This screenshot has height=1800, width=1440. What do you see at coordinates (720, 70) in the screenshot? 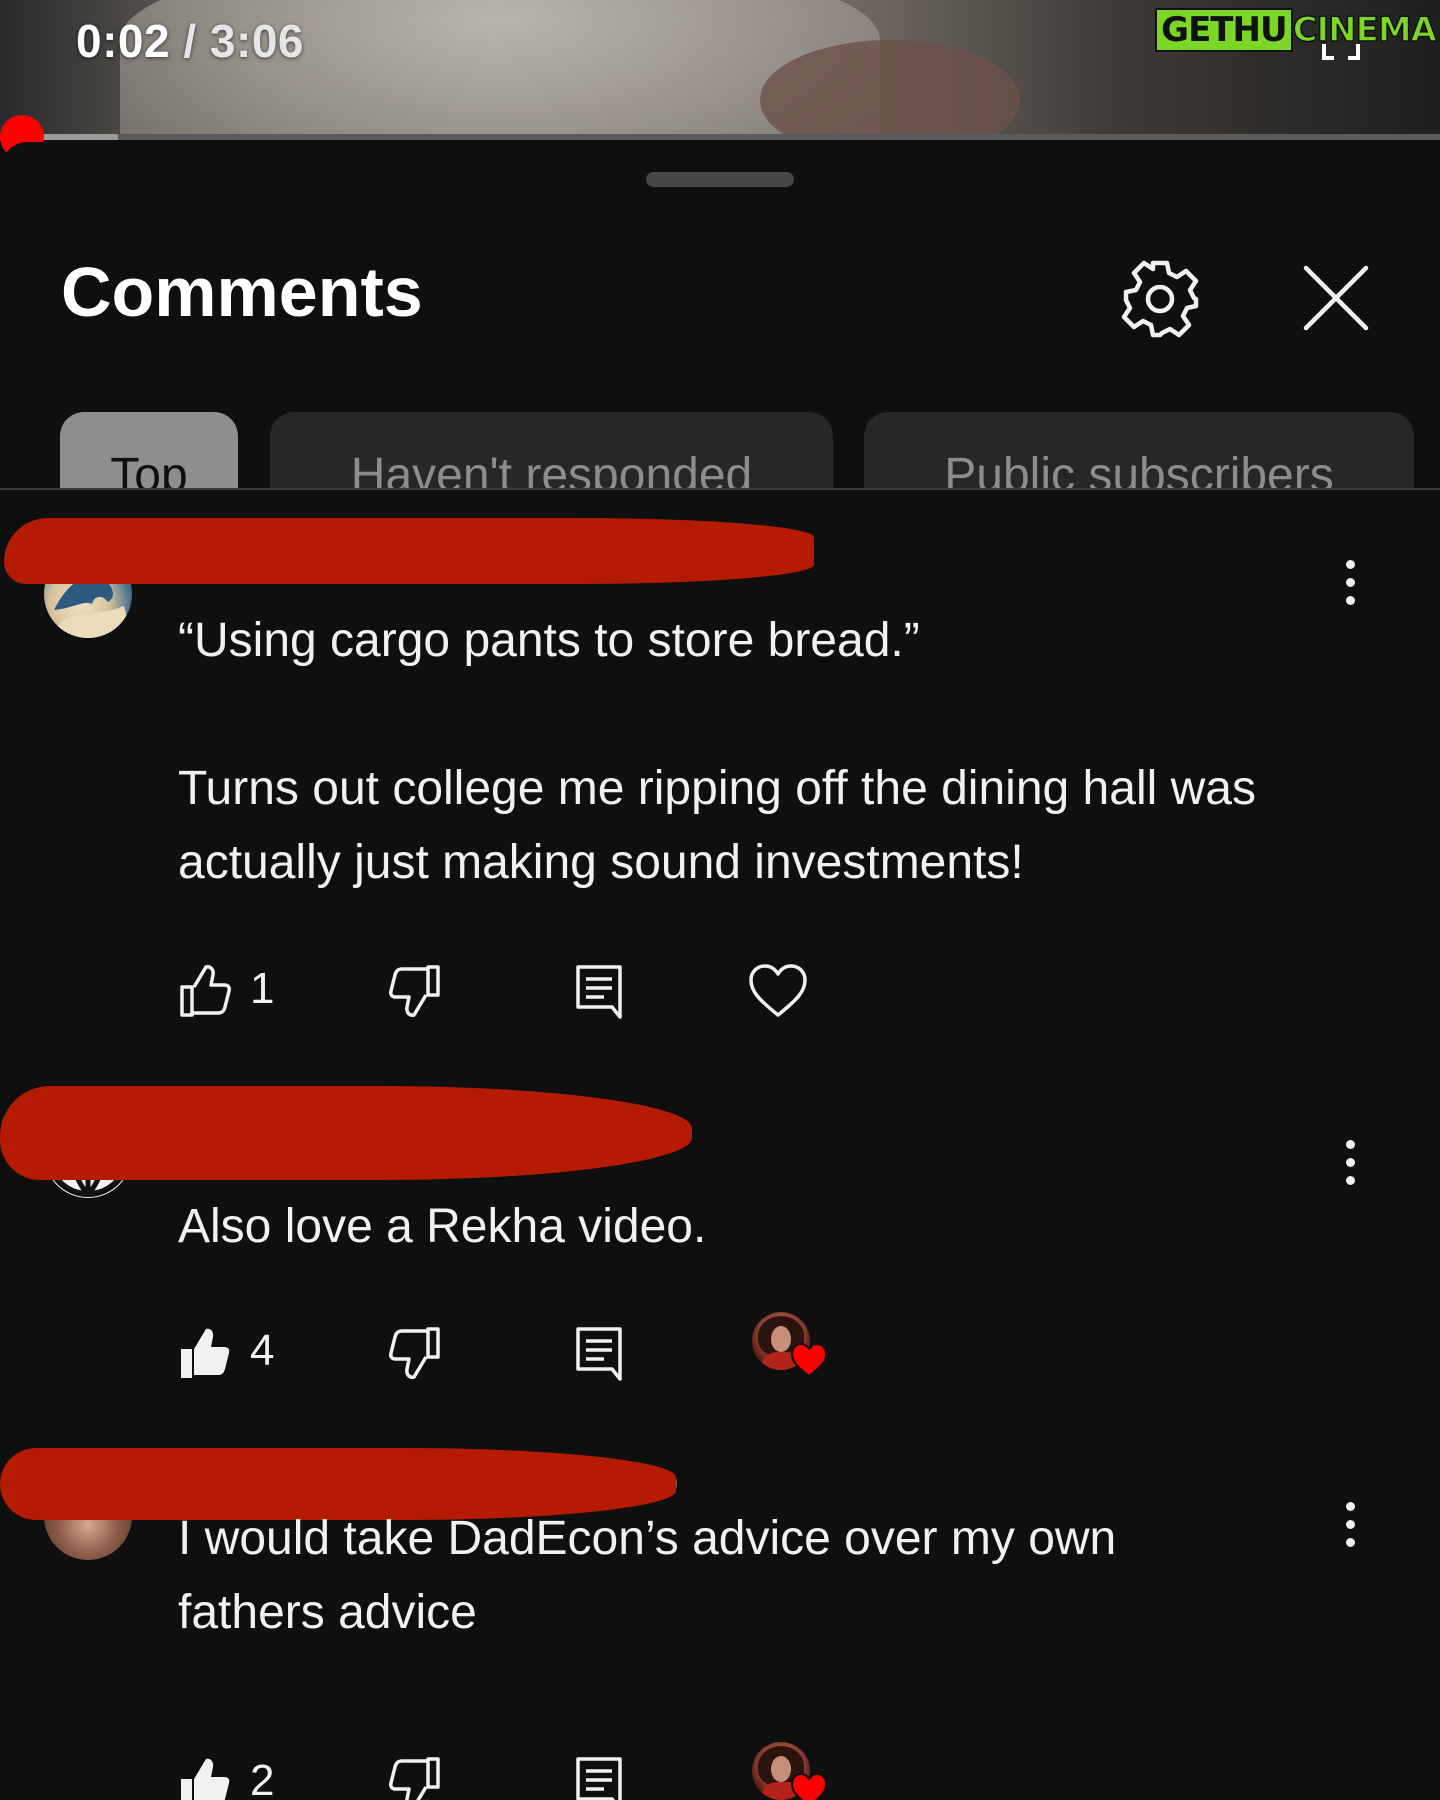
I see `video-player: 0:02 / 3:06 GETHU CINEMA` at bounding box center [720, 70].